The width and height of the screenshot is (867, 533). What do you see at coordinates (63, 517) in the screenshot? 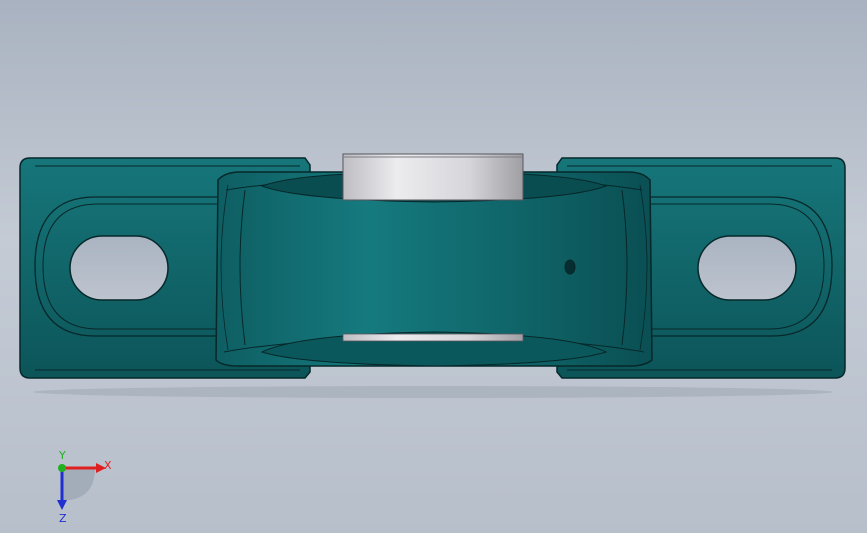
I see `z-axis-label: Z` at bounding box center [63, 517].